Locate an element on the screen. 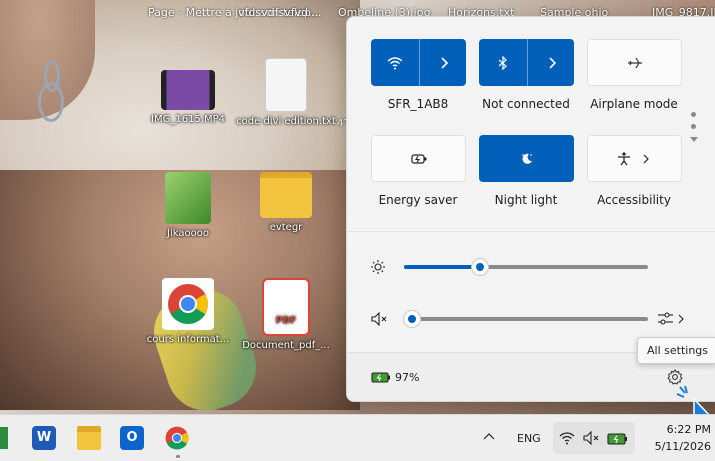 The width and height of the screenshot is (715, 461). desktop-icon-label: evtegr is located at coordinates (286, 227).